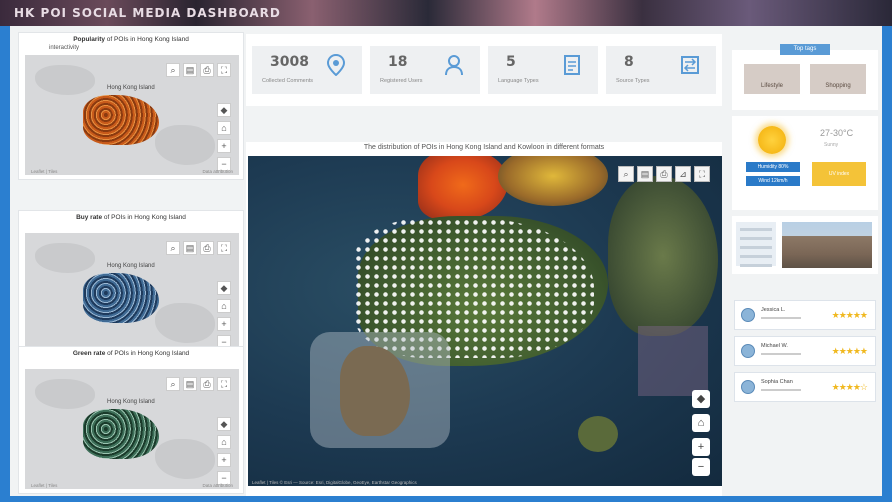  I want to click on reviewer-name: Jessica L., so click(773, 310).